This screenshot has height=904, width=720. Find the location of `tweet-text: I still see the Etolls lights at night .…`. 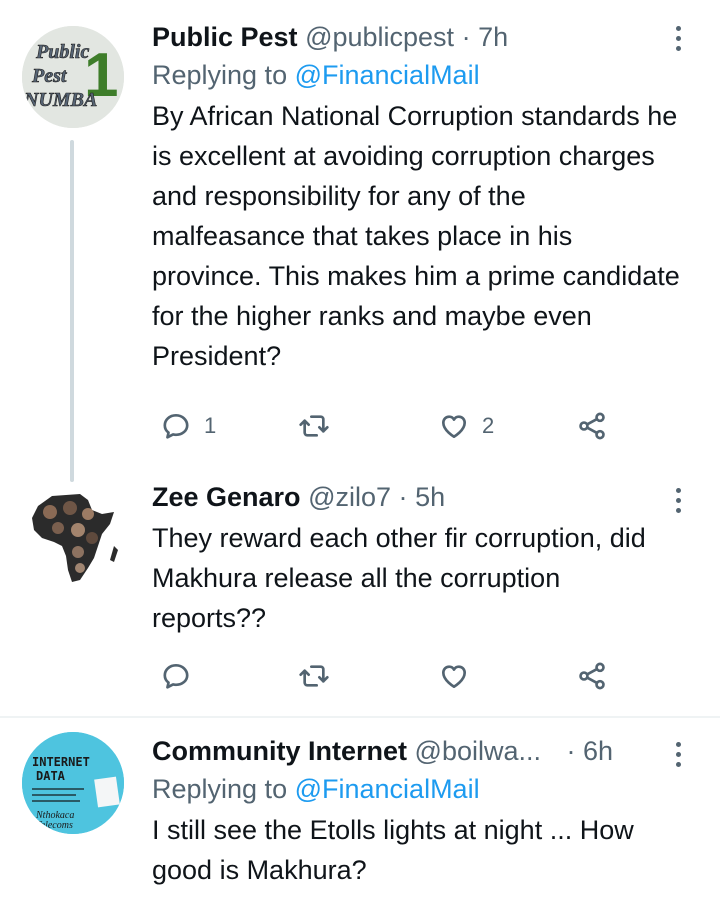

tweet-text: I still see the Etolls lights at night .… is located at coordinates (393, 850).